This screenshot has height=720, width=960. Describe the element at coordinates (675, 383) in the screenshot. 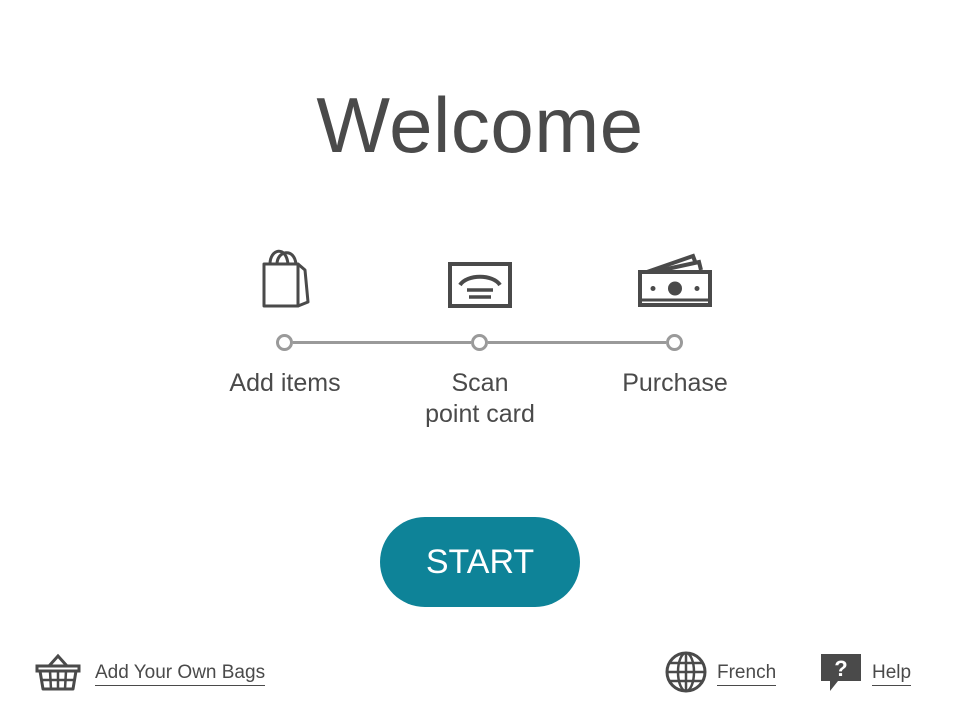

I see `step-label-purchase: Purchase` at that location.